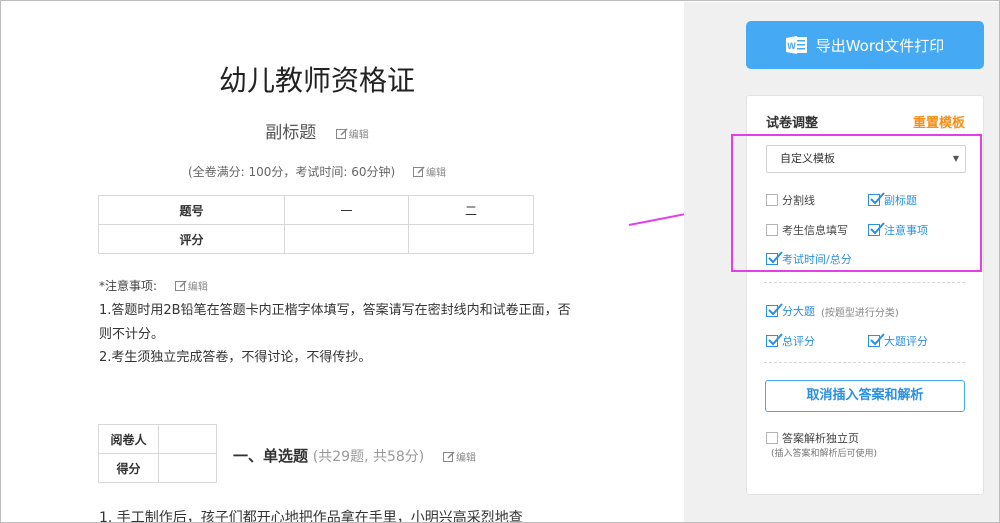 The width and height of the screenshot is (1000, 523). Describe the element at coordinates (824, 454) in the screenshot. I see `answer-note: (插入答案和解析后可使用)` at that location.